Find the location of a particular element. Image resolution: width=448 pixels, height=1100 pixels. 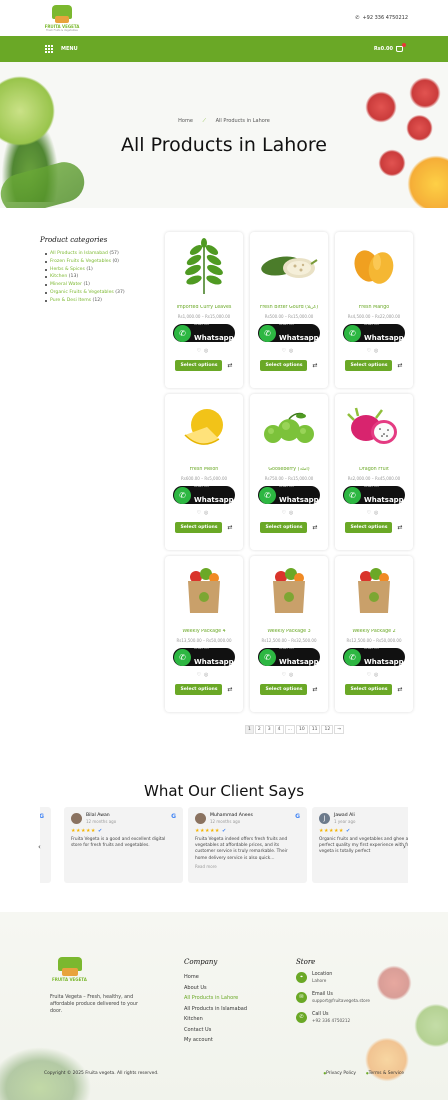

footer-link: My account is located at coordinates (215, 1040).